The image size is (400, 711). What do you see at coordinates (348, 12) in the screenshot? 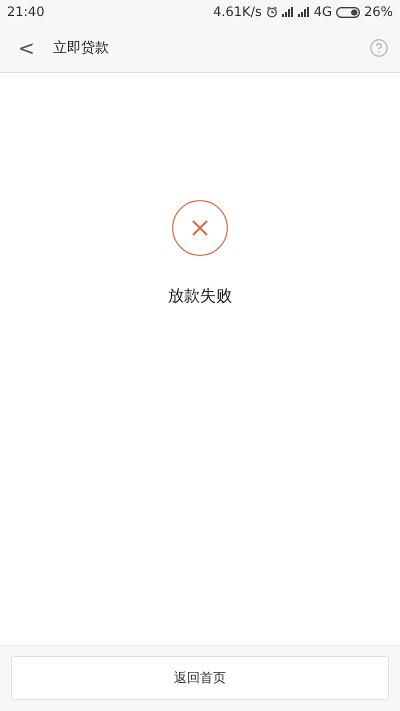
I see `battery-icon` at bounding box center [348, 12].